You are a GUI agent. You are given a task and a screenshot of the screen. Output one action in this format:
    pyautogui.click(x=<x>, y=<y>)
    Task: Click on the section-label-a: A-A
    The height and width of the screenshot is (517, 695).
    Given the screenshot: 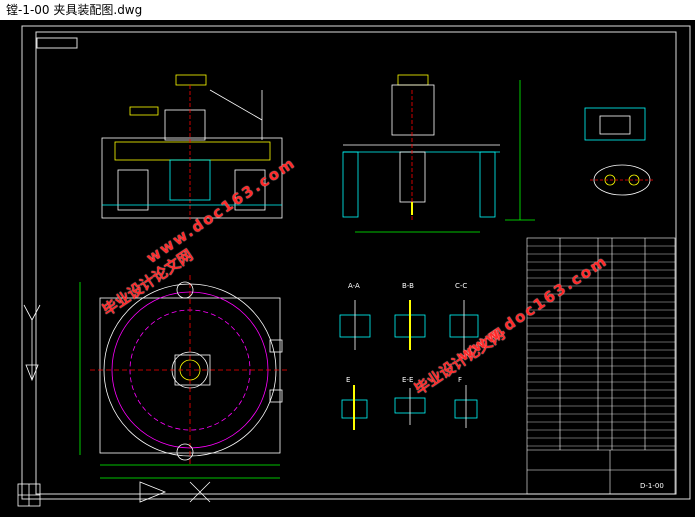 What is the action you would take?
    pyautogui.click(x=354, y=286)
    